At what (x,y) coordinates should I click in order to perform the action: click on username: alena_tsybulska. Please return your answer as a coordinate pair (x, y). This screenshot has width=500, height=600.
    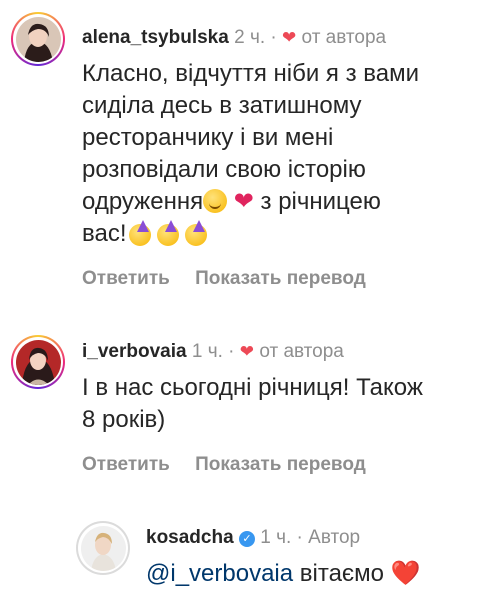
    Looking at the image, I should click on (155, 37).